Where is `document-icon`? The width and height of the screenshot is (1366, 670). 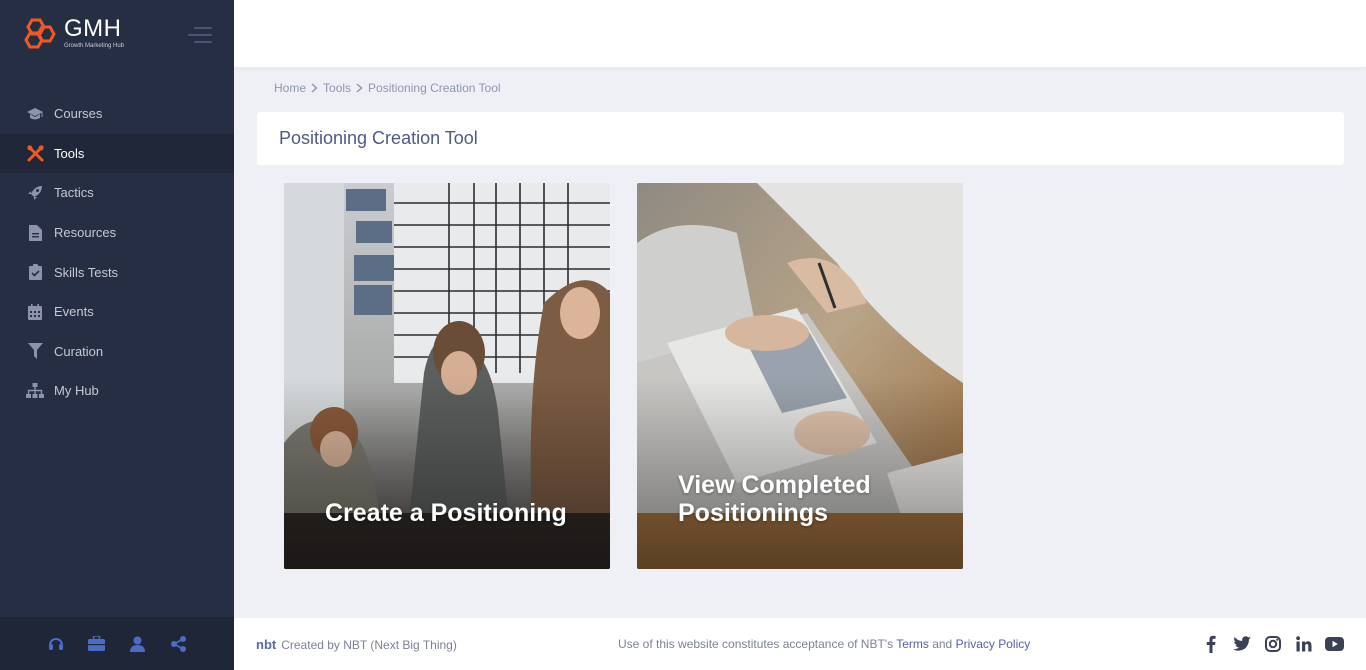 document-icon is located at coordinates (35, 233).